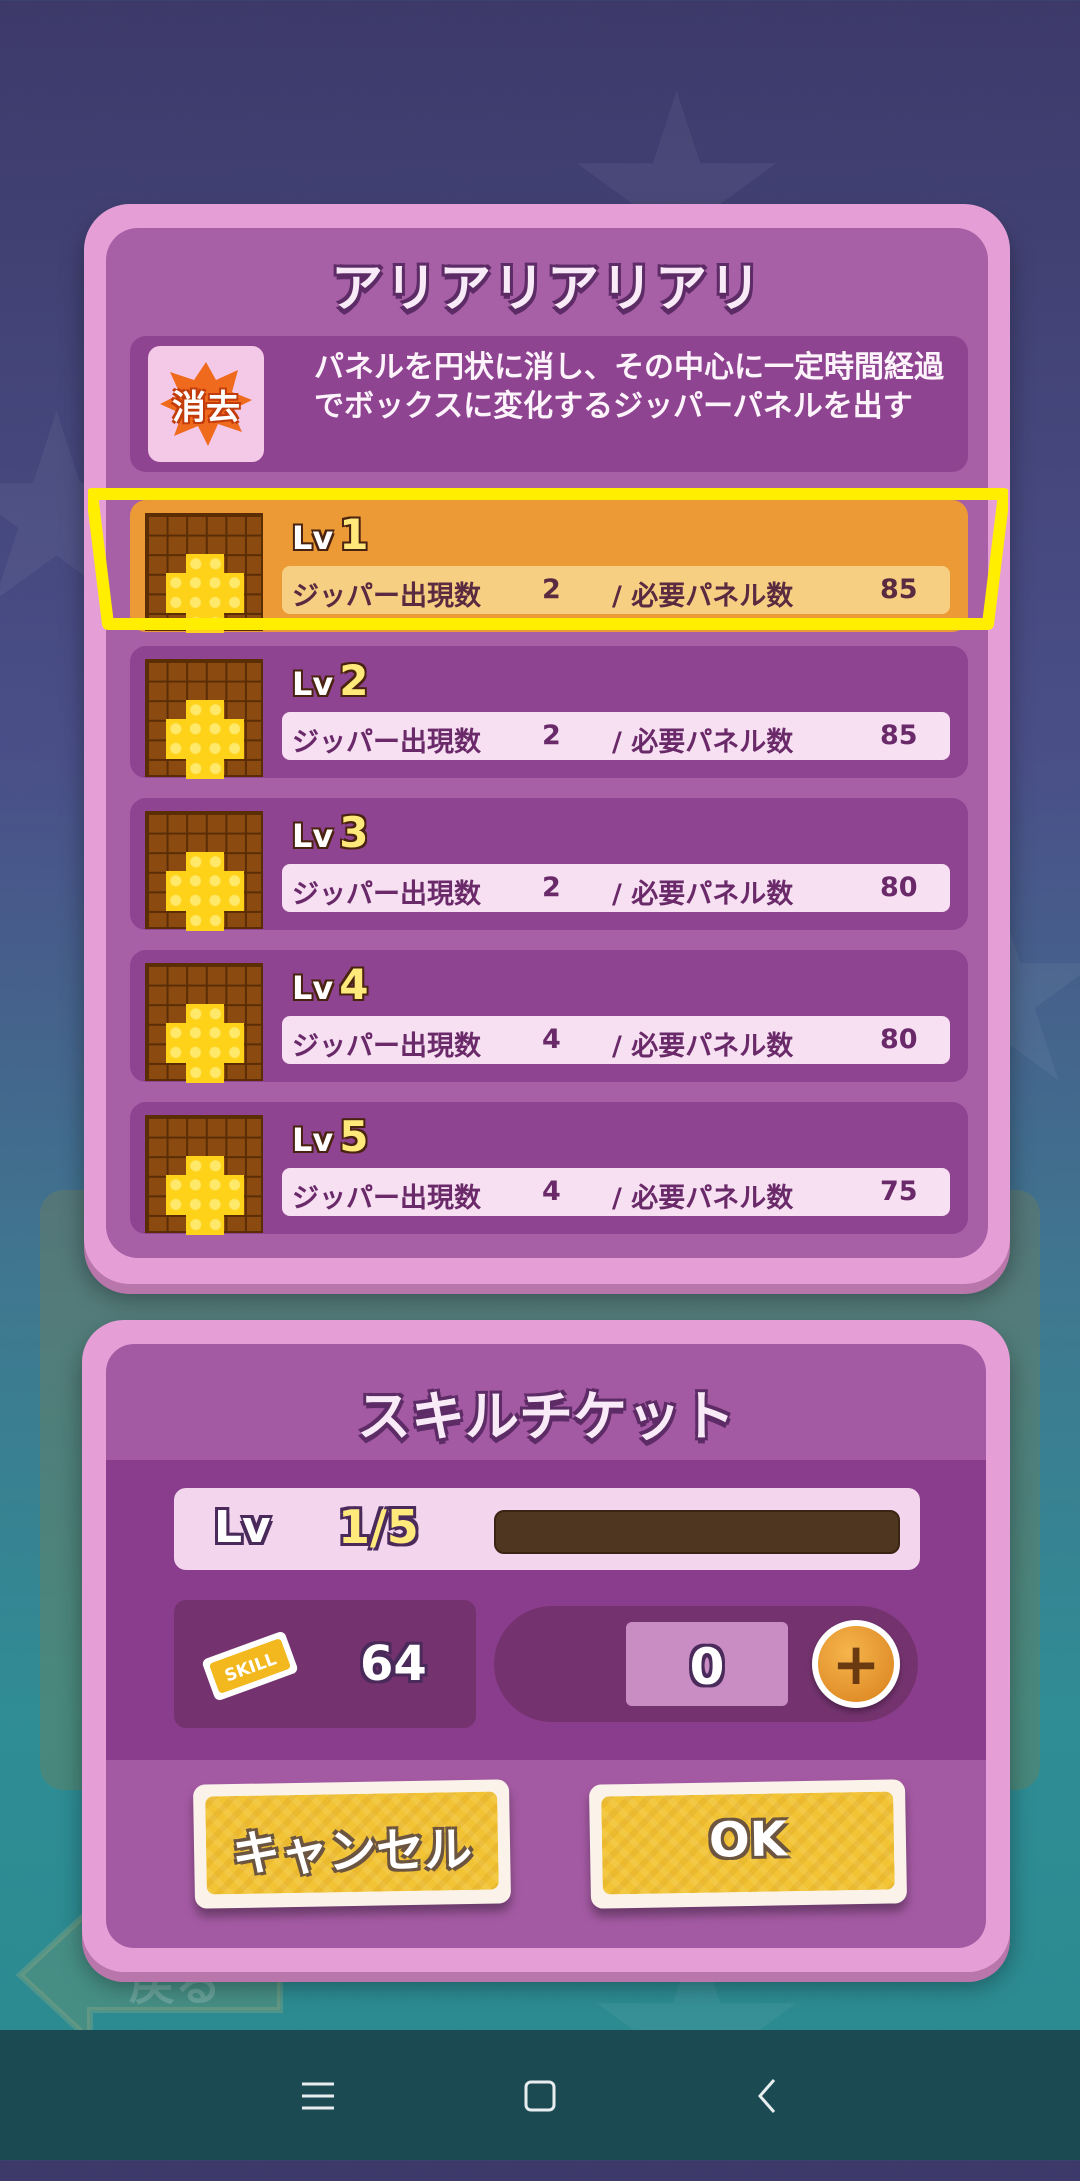 This screenshot has height=2181, width=1080. I want to click on level-row-2: Lv 2 ジッパー出現数 2 / 必要パネル数 85, so click(549, 712).